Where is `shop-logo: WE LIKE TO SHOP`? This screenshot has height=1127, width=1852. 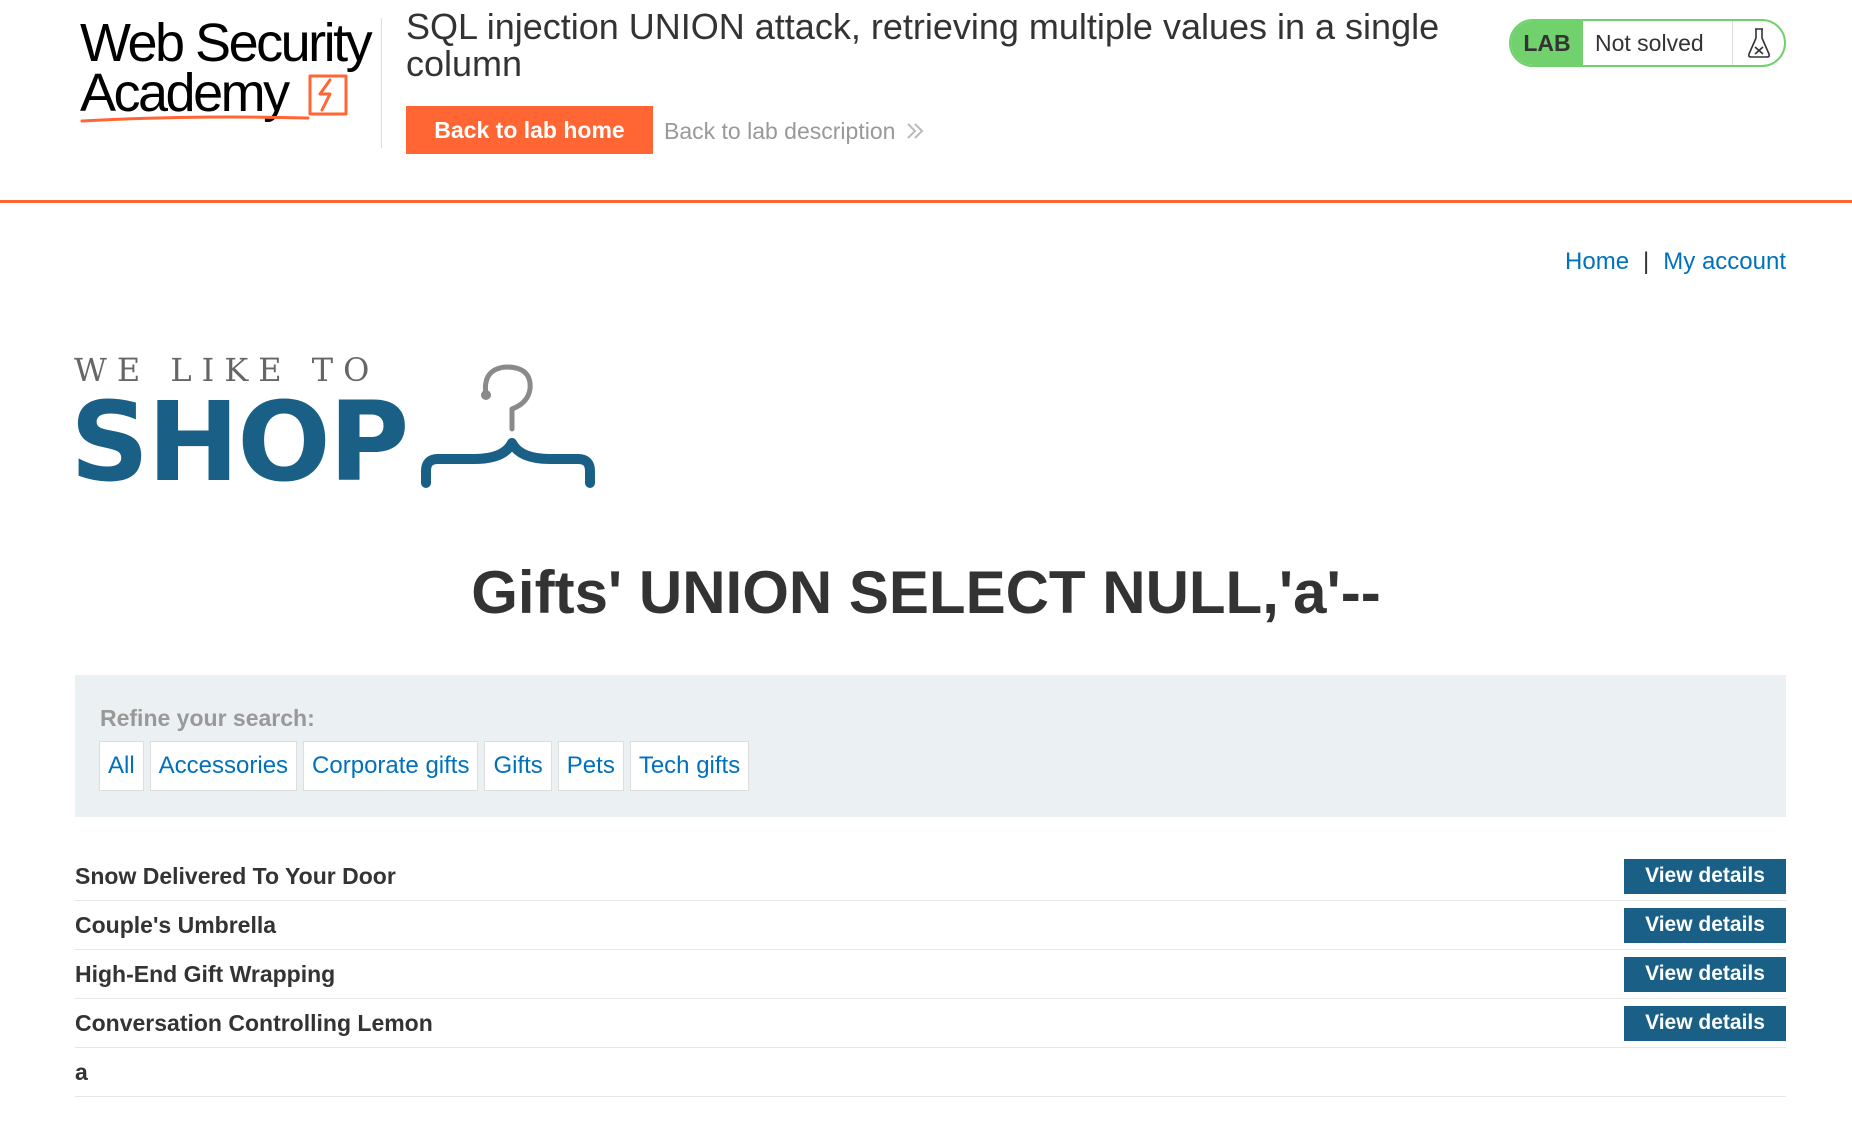
shop-logo: WE LIKE TO SHOP is located at coordinates (342, 421).